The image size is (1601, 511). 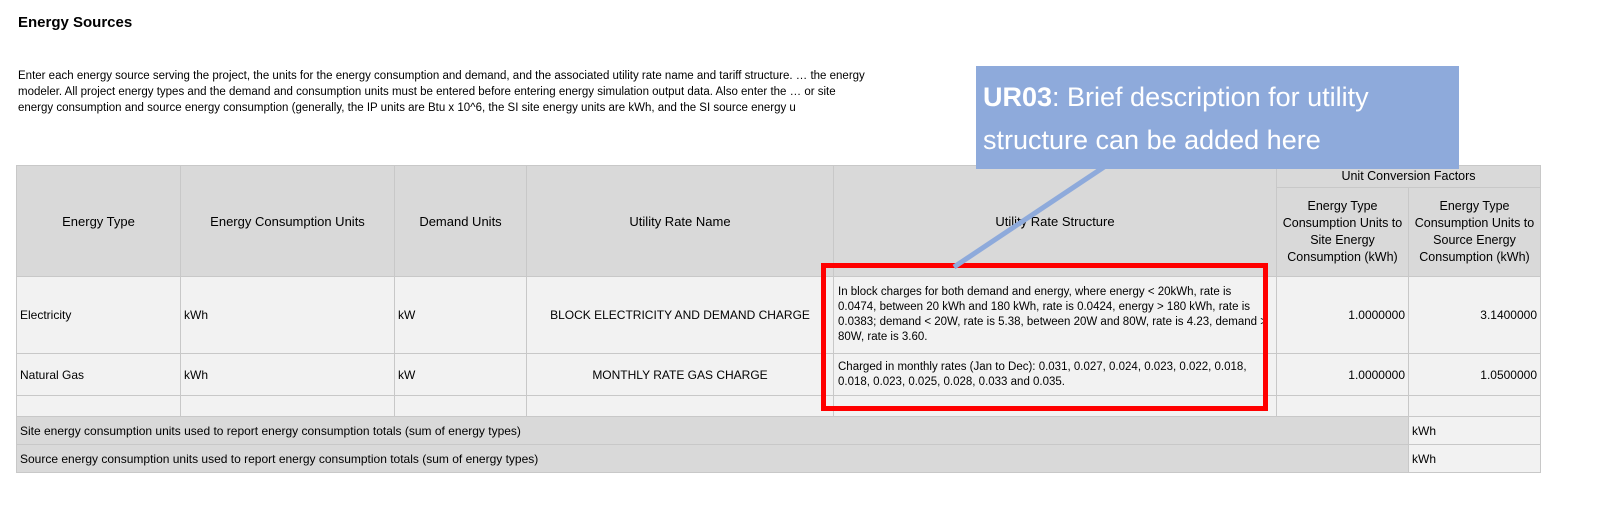 What do you see at coordinates (1029, 217) in the screenshot?
I see `callout-pointer-line` at bounding box center [1029, 217].